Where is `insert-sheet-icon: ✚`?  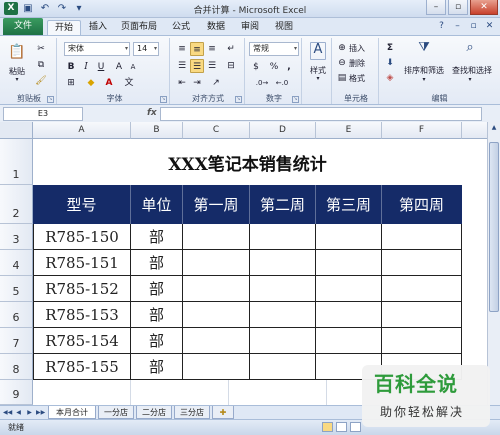 insert-sheet-icon: ✚ is located at coordinates (223, 412).